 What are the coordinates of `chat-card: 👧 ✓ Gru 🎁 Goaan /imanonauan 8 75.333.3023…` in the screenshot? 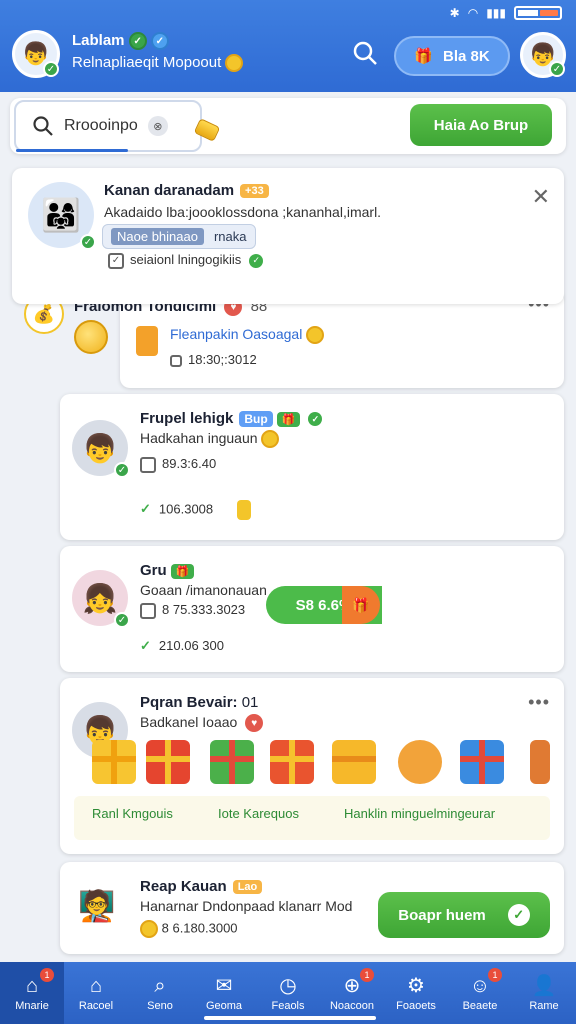 It's located at (312, 609).